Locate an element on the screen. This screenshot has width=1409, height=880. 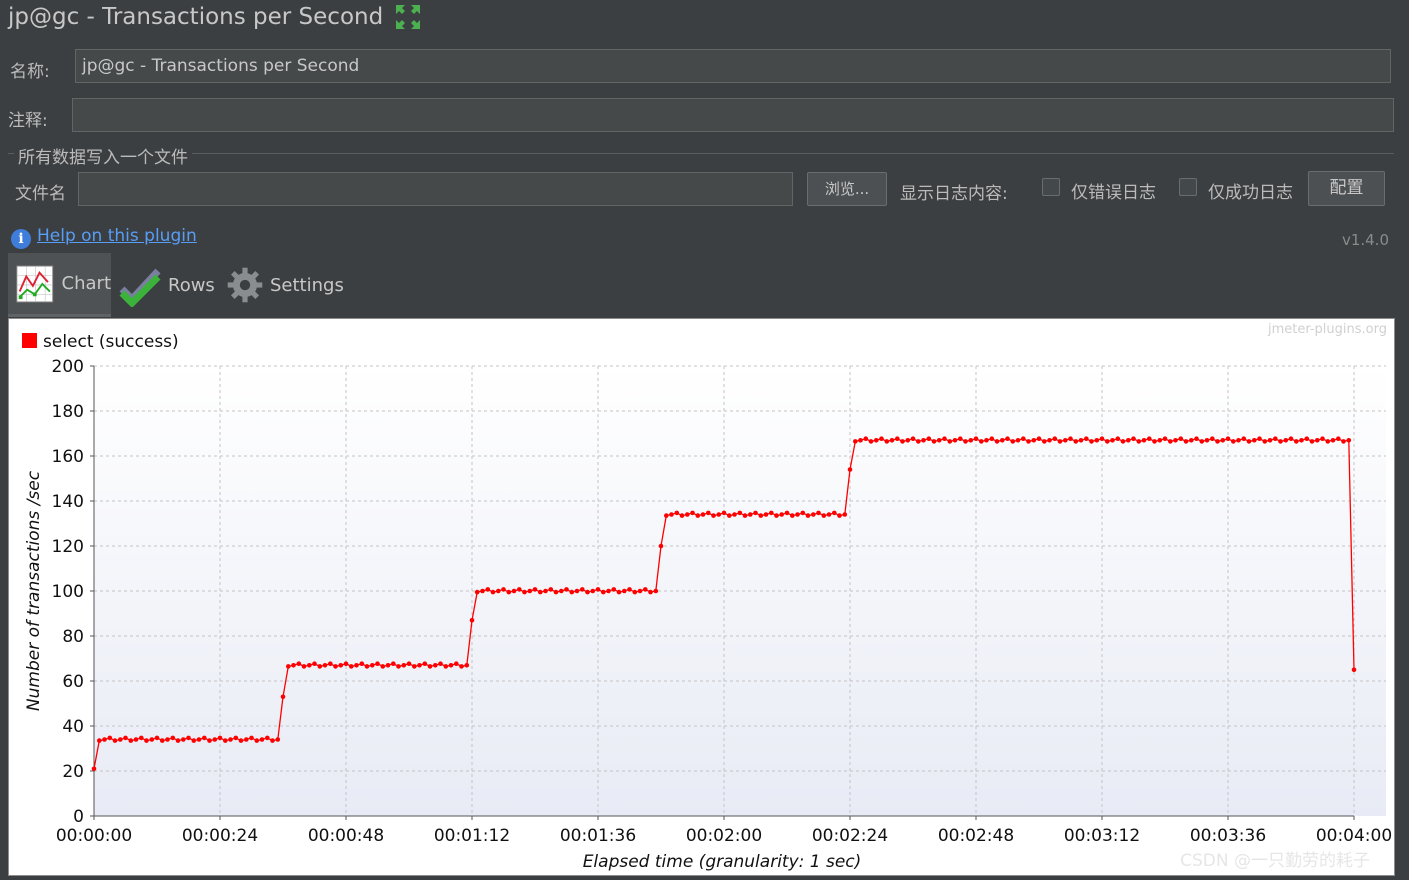
tab-rows: Rows is located at coordinates (170, 285).